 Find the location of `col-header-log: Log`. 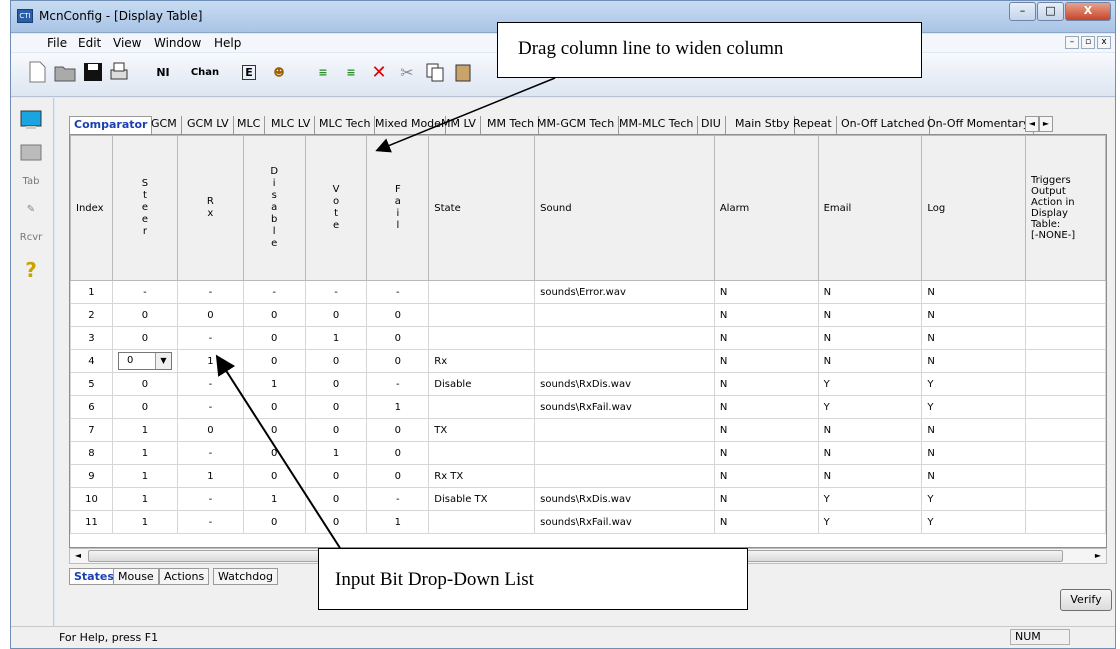

col-header-log: Log is located at coordinates (974, 208).